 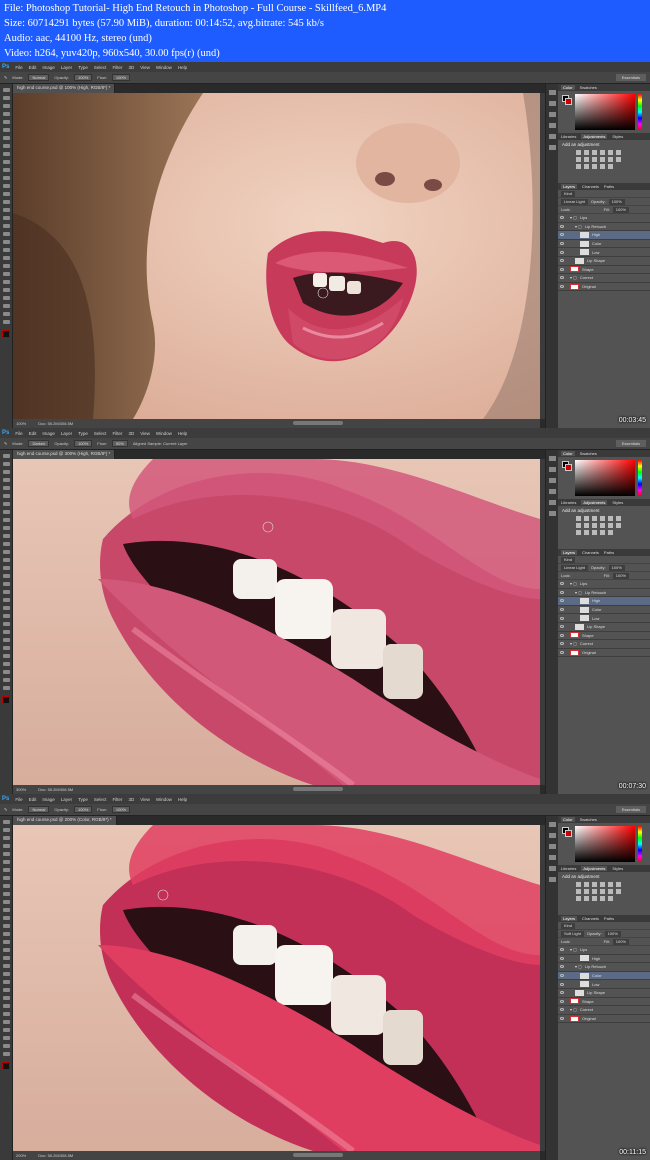 I want to click on menu-item: 3D, so click(x=131, y=67).